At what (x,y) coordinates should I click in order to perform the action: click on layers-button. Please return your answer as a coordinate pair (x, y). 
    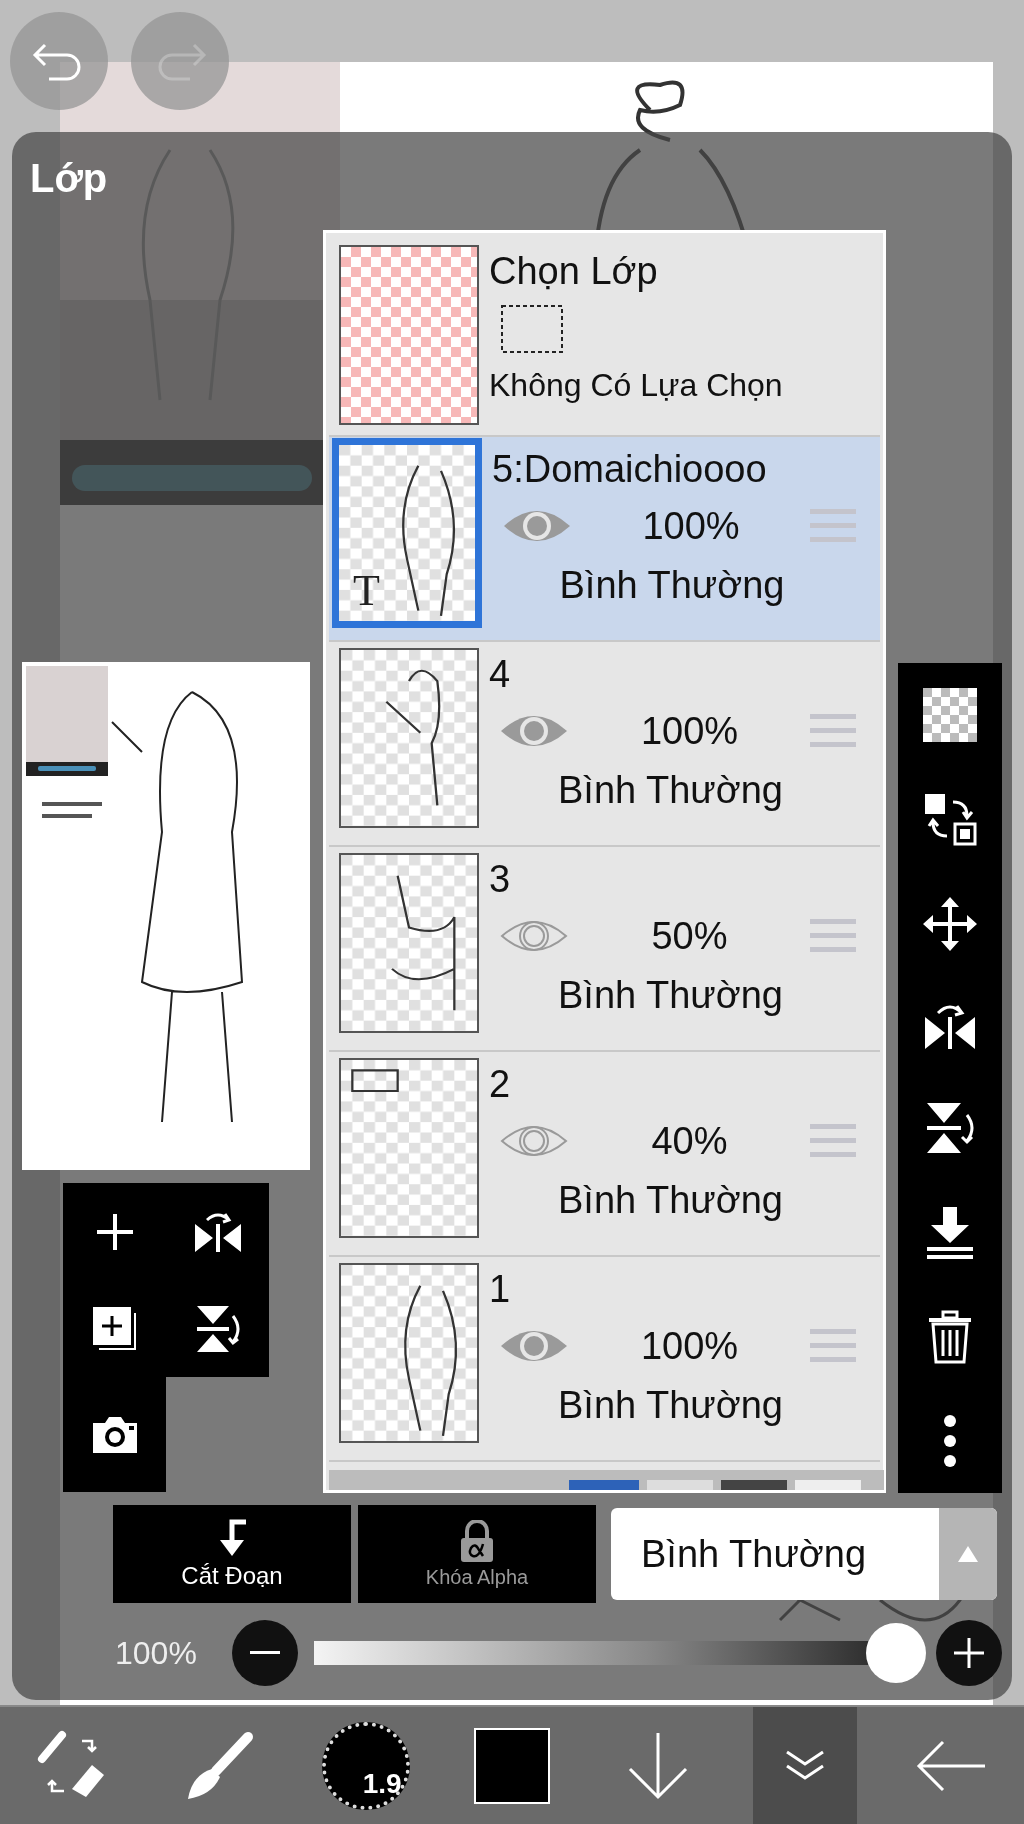
    Looking at the image, I should click on (804, 1765).